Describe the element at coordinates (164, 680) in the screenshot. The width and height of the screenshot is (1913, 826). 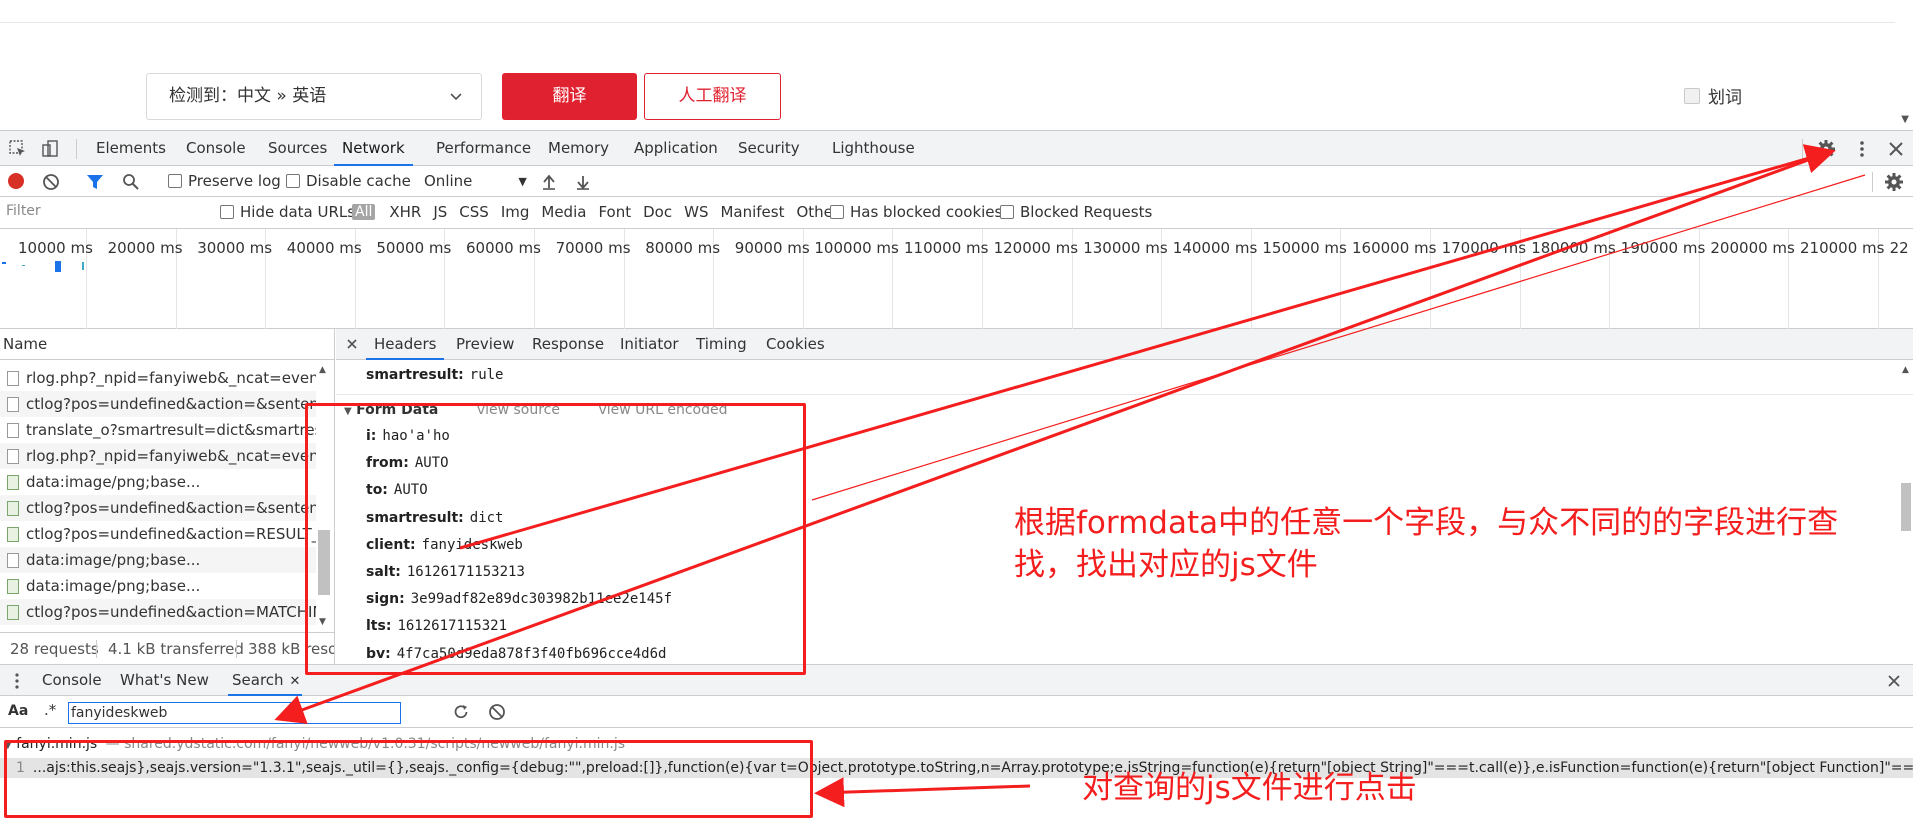
I see `drawer-tab-whats-new: What's New` at that location.